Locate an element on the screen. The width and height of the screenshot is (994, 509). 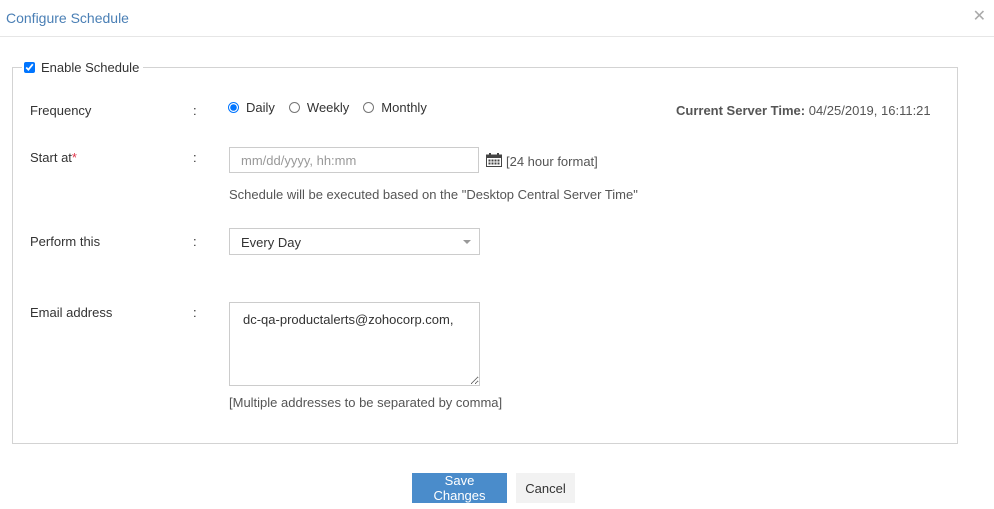
daily-label: Daily is located at coordinates (260, 107).